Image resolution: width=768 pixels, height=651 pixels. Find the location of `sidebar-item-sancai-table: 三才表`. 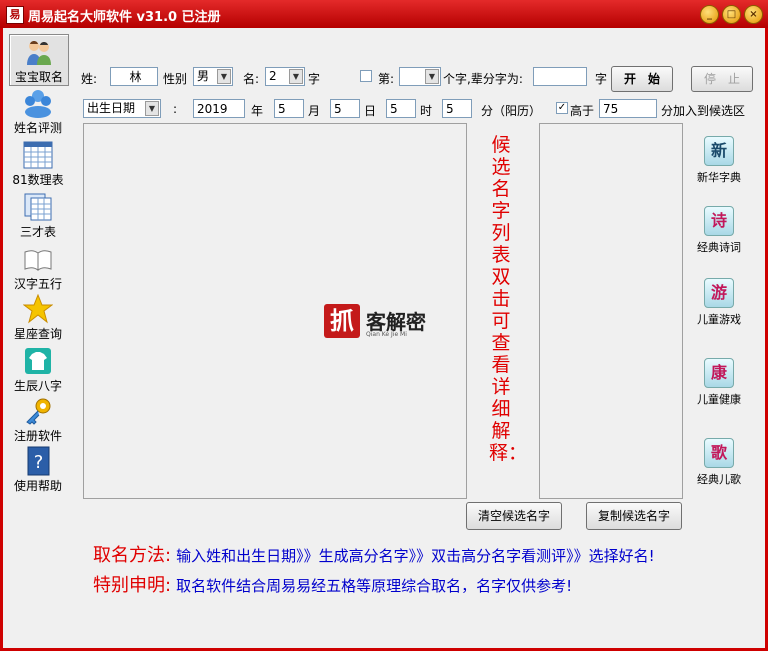

sidebar-item-sancai-table: 三才表 is located at coordinates (38, 215).